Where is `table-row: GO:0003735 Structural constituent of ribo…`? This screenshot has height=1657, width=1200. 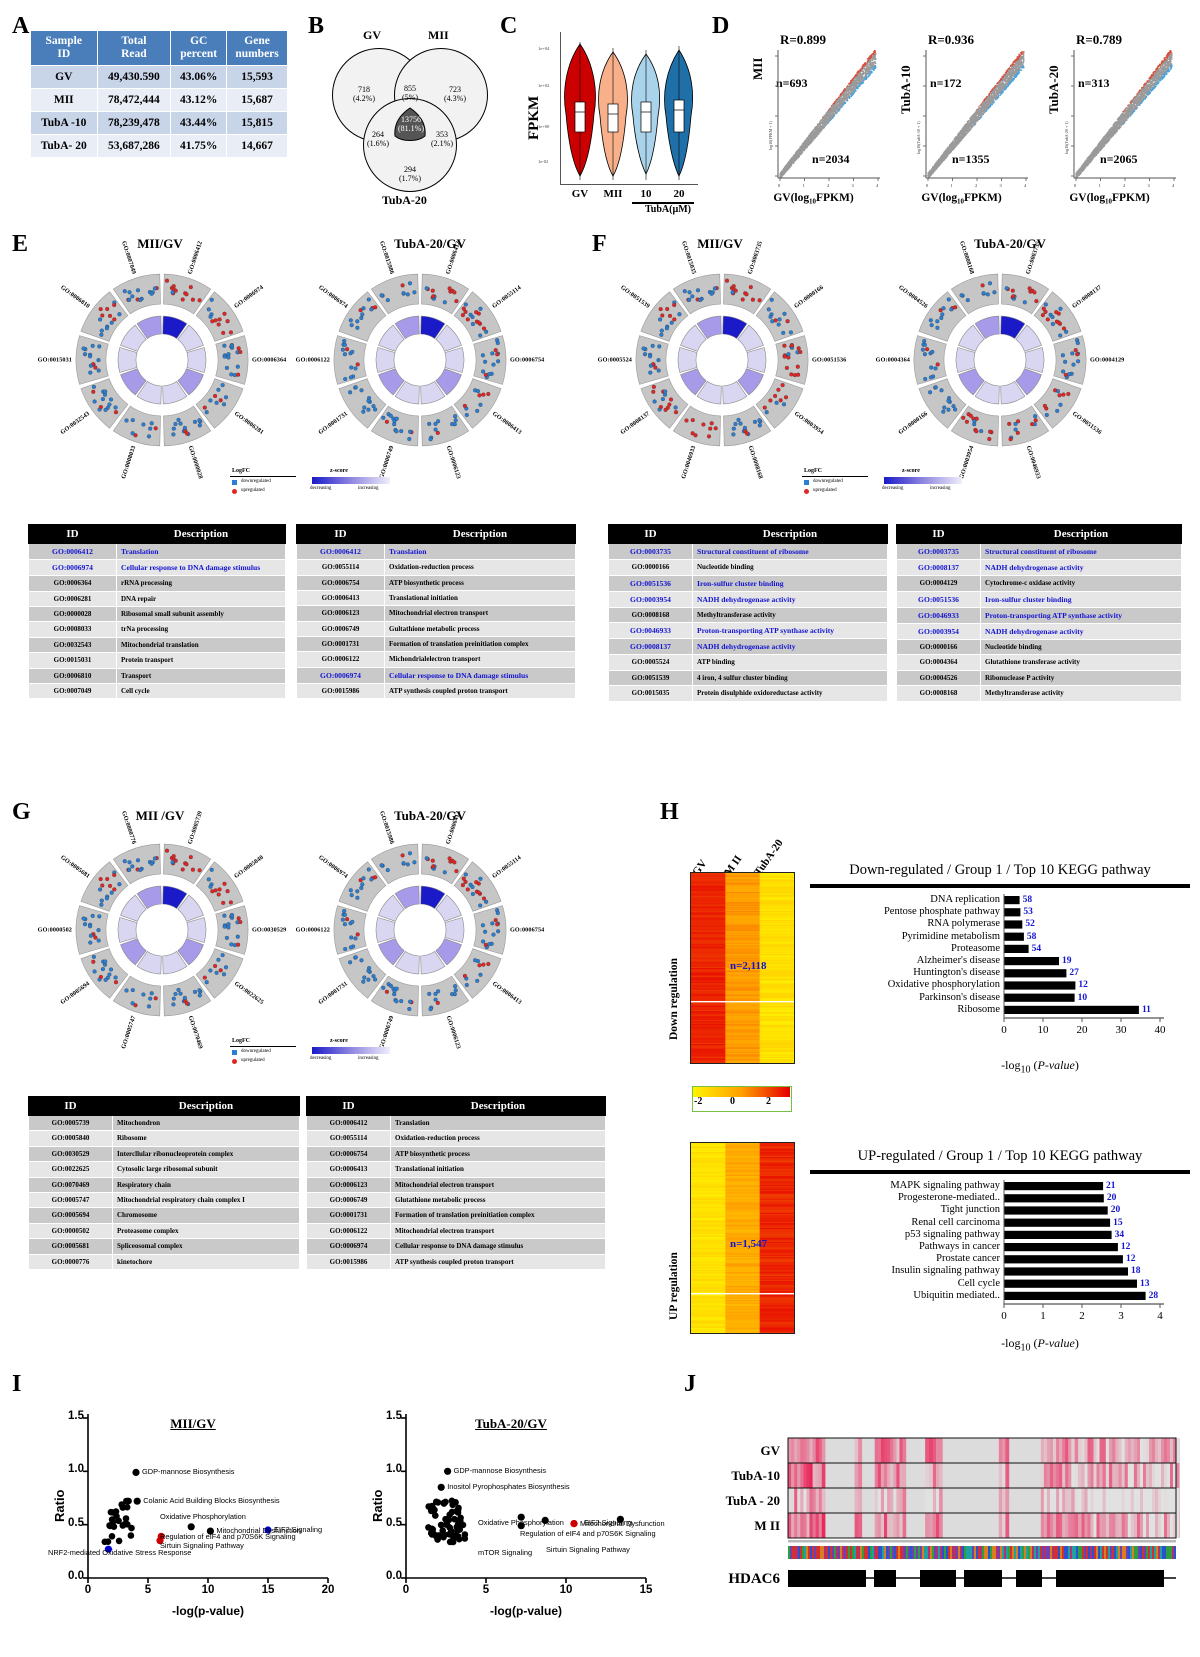 table-row: GO:0003735 Structural constituent of ribo… is located at coordinates (748, 551).